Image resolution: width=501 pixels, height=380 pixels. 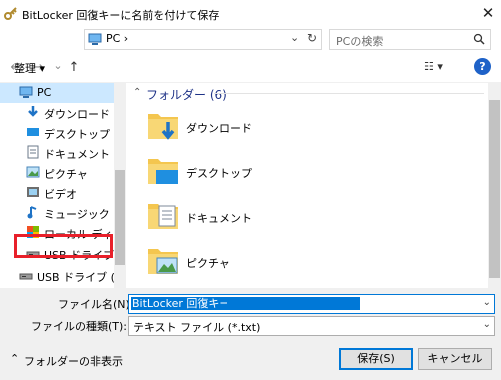 I want to click on sidebar-item-label: ミュージック, so click(x=77, y=214).